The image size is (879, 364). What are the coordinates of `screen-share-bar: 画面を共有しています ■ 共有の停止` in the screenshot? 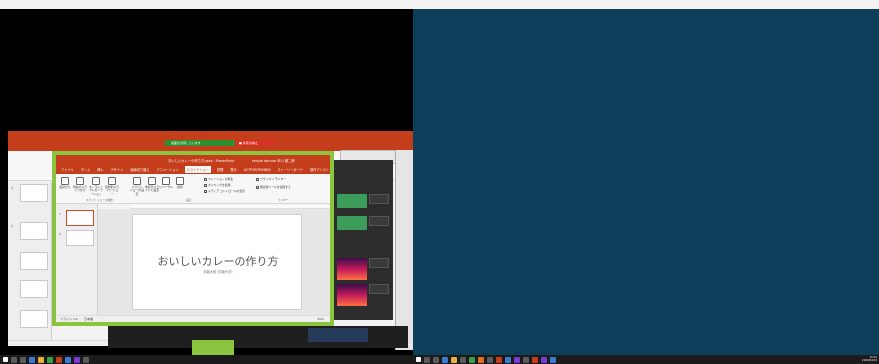 It's located at (220, 143).